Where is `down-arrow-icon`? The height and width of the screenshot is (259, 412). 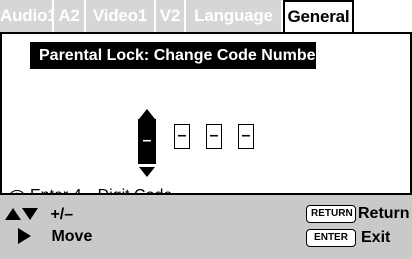
down-arrow-icon is located at coordinates (30, 214).